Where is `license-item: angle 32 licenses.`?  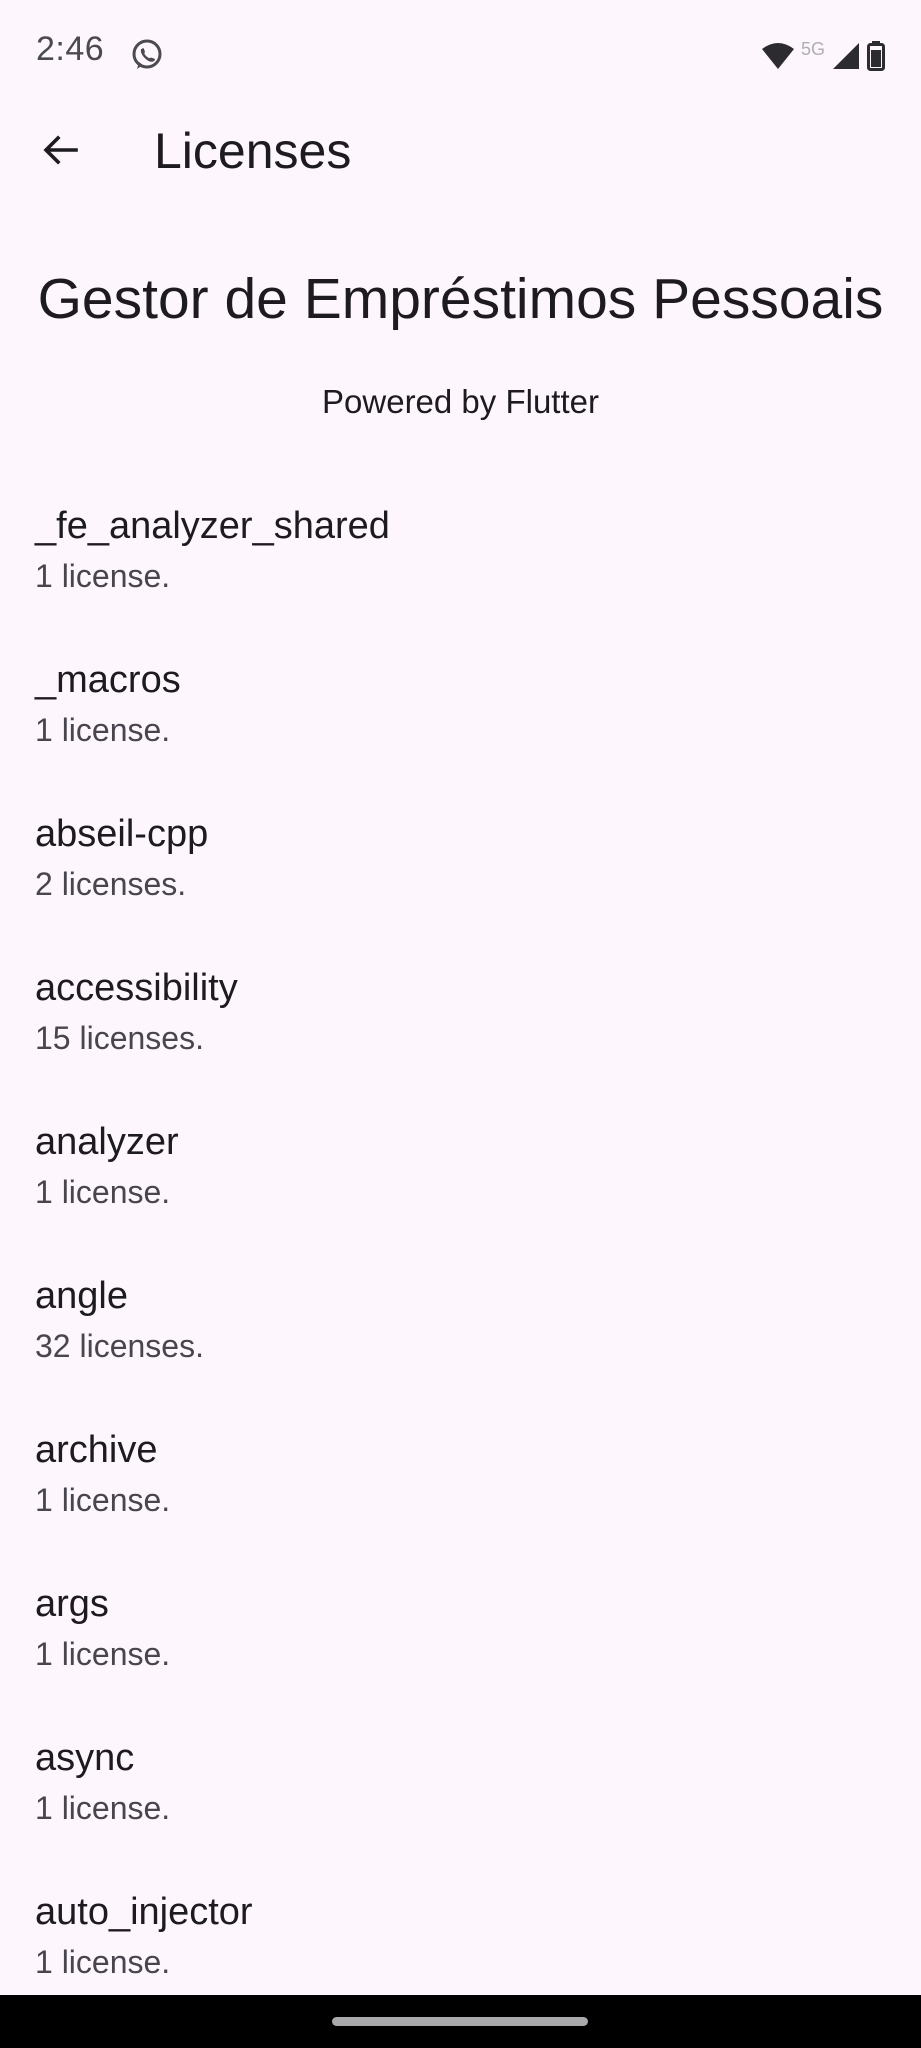
license-item: angle 32 licenses. is located at coordinates (460, 1336).